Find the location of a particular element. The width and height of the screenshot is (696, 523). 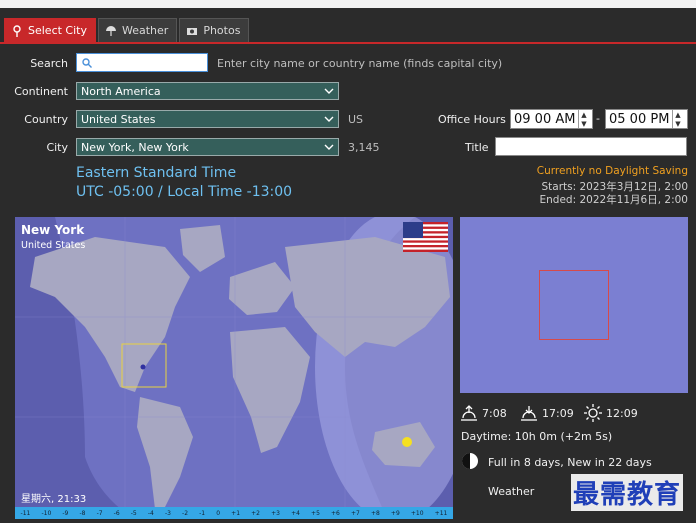

noon-time: 12:09 is located at coordinates (622, 413).